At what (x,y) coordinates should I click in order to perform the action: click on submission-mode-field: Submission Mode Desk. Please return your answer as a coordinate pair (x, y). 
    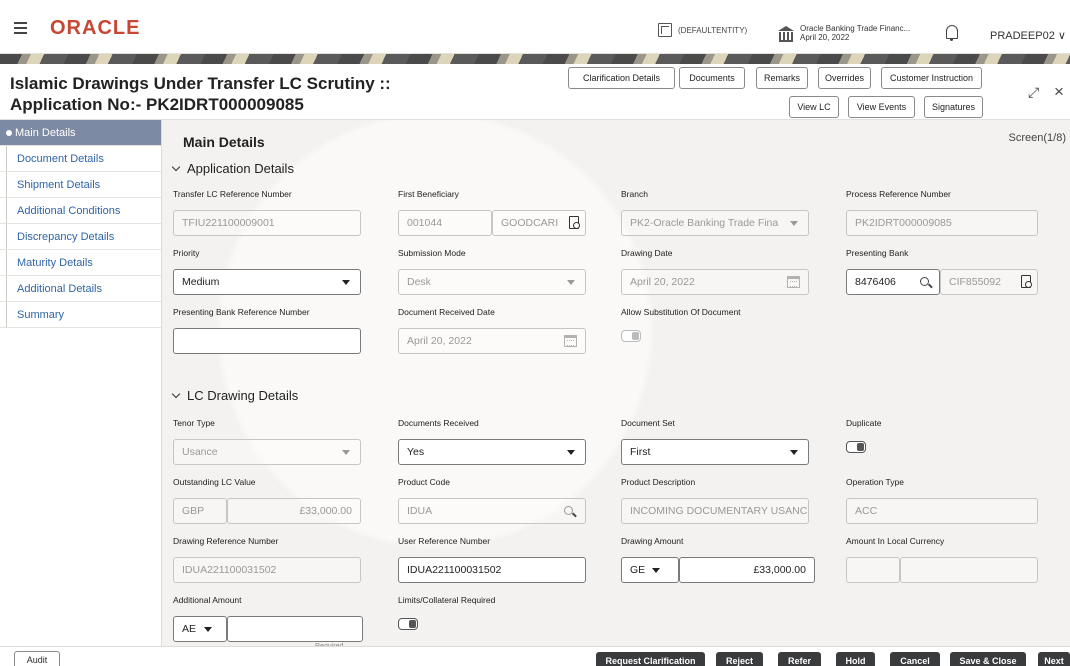
    Looking at the image, I should click on (493, 271).